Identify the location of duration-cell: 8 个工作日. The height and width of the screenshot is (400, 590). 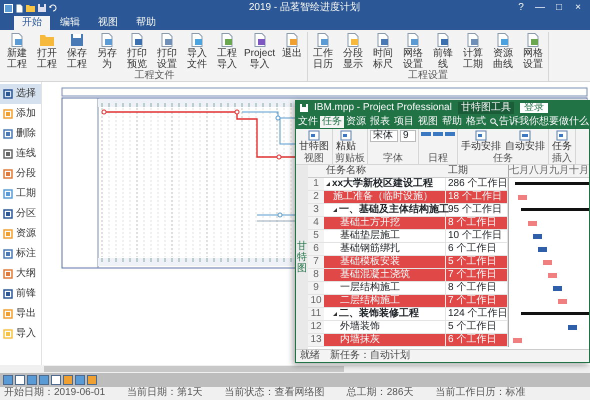
(477, 223).